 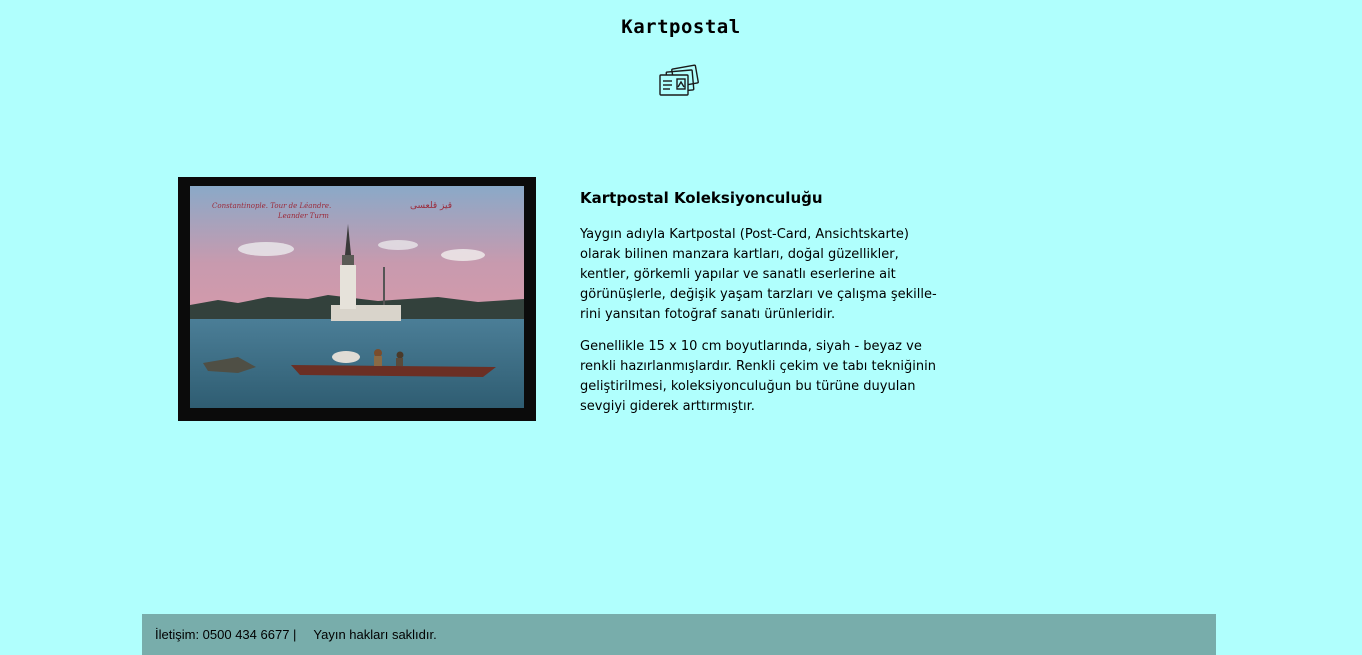 What do you see at coordinates (681, 27) in the screenshot?
I see `site-title: Kartpostal` at bounding box center [681, 27].